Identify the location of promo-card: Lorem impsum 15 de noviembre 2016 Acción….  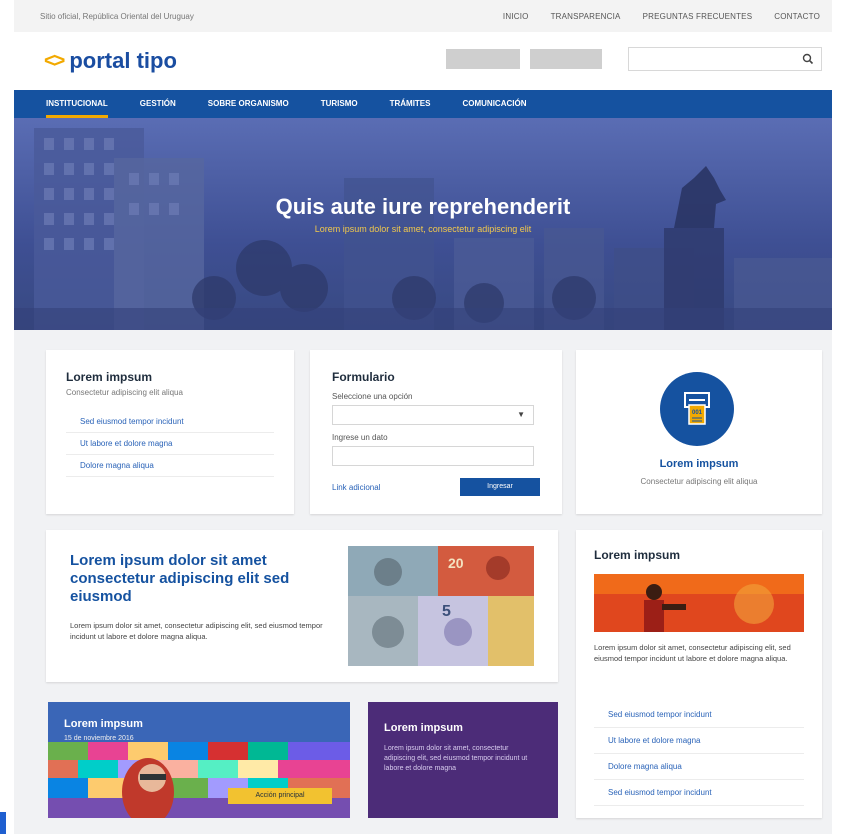
(199, 760).